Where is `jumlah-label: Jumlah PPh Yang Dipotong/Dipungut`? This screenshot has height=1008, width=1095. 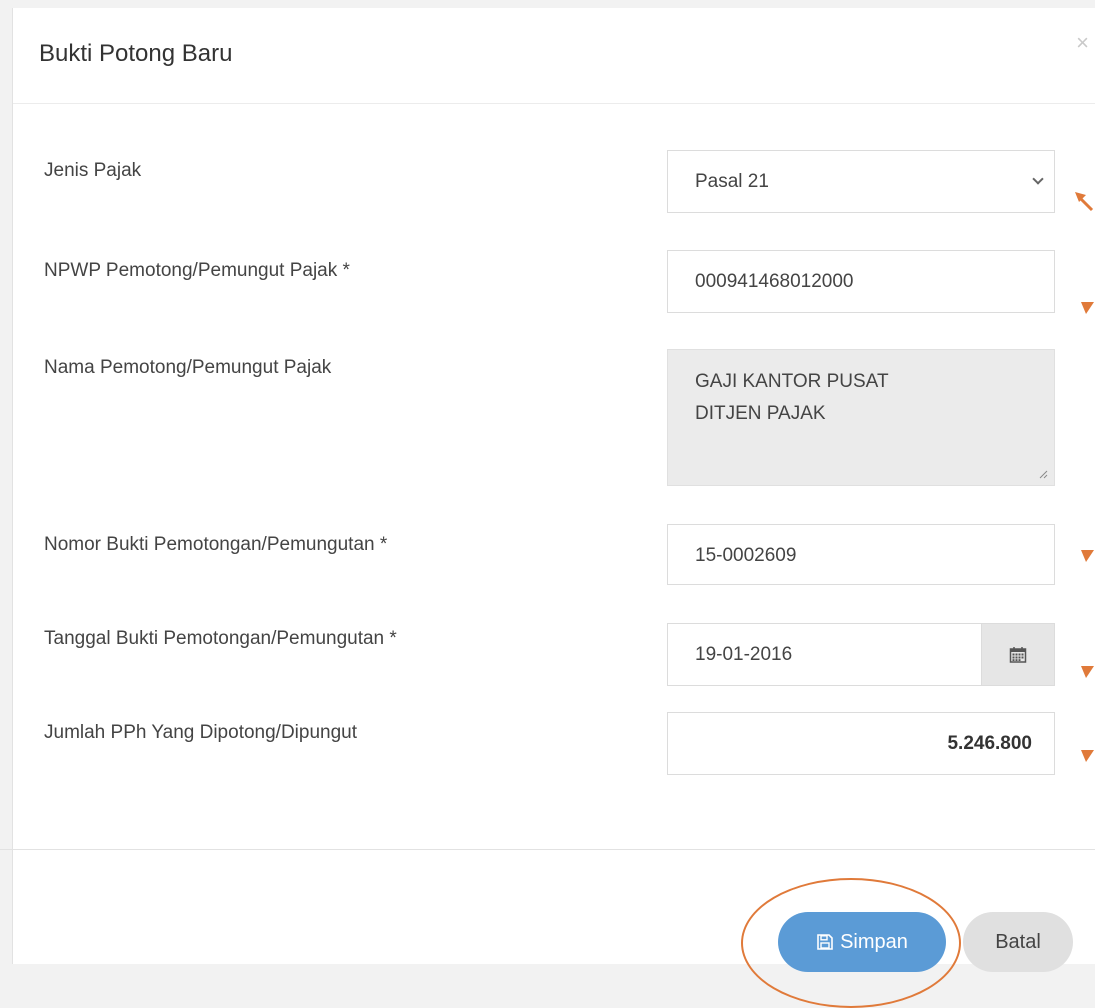
jumlah-label: Jumlah PPh Yang Dipotong/Dipungut is located at coordinates (201, 732).